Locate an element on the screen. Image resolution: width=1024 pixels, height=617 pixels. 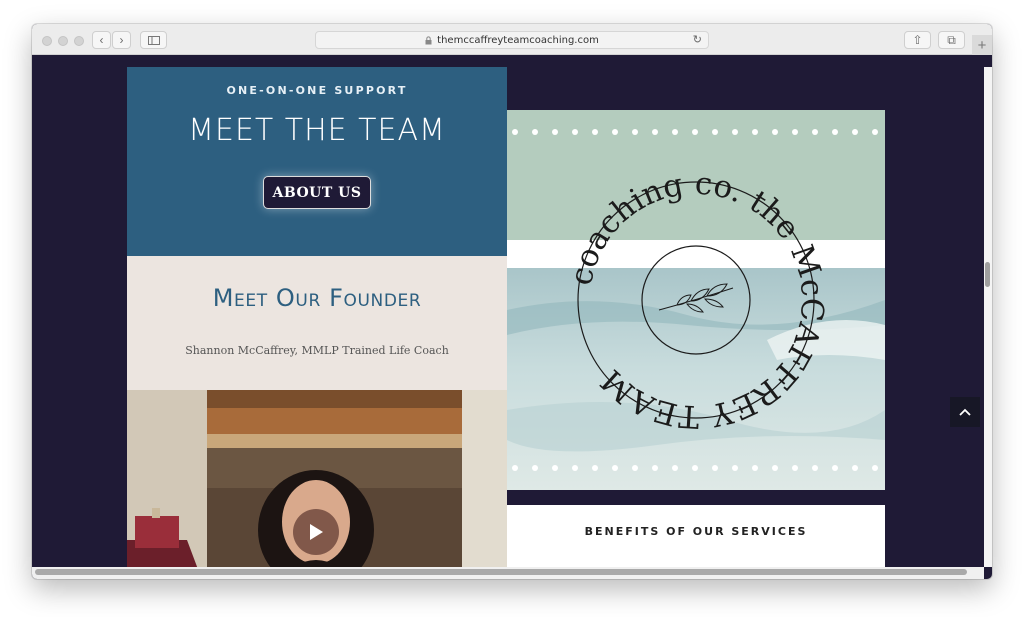
url-text: themccaffreyteamcoaching.com is located at coordinates (518, 40).